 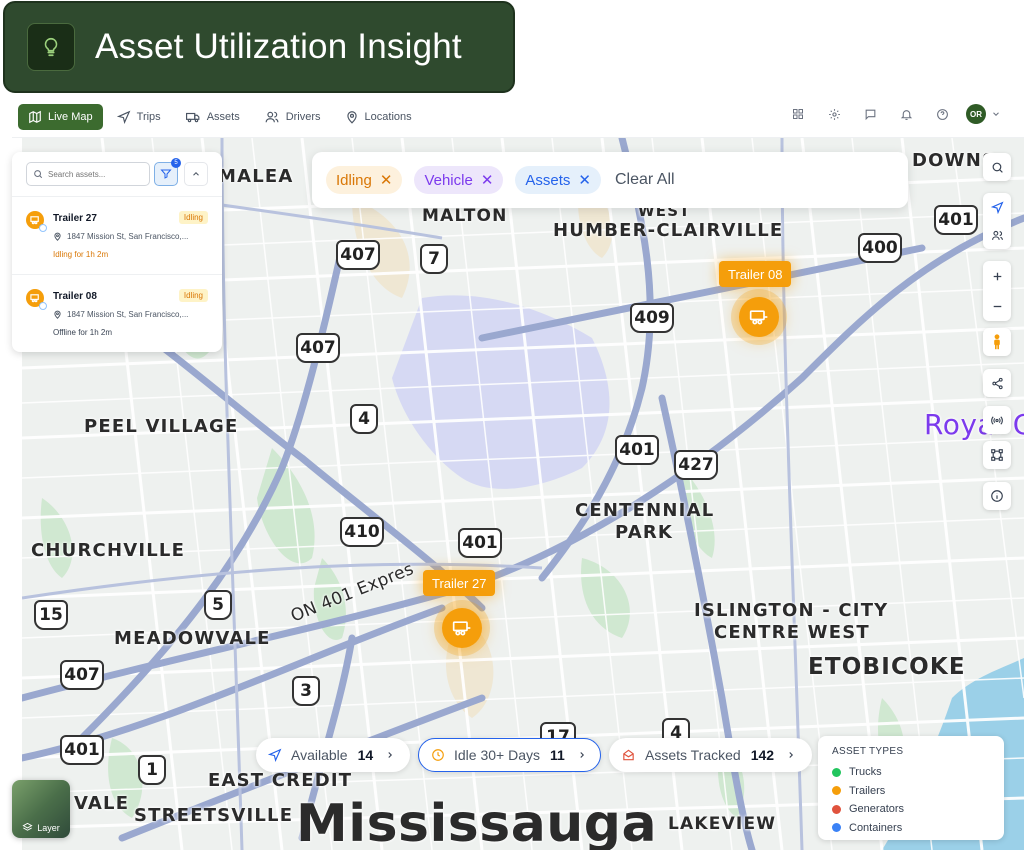 I want to click on zoom-in-icon, so click(x=997, y=276).